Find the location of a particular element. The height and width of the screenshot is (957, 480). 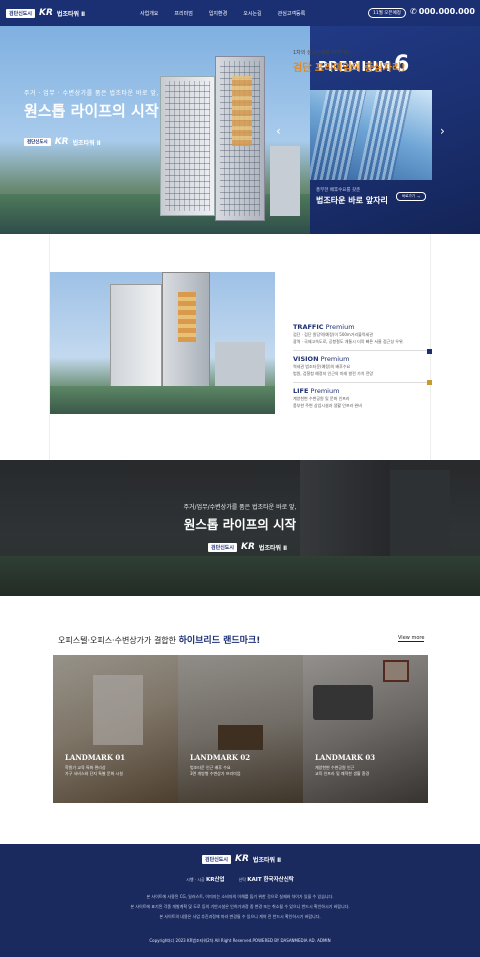

hero-logo: 검단신도시 KR 법조타워 Ⅱ is located at coordinates (62, 142).